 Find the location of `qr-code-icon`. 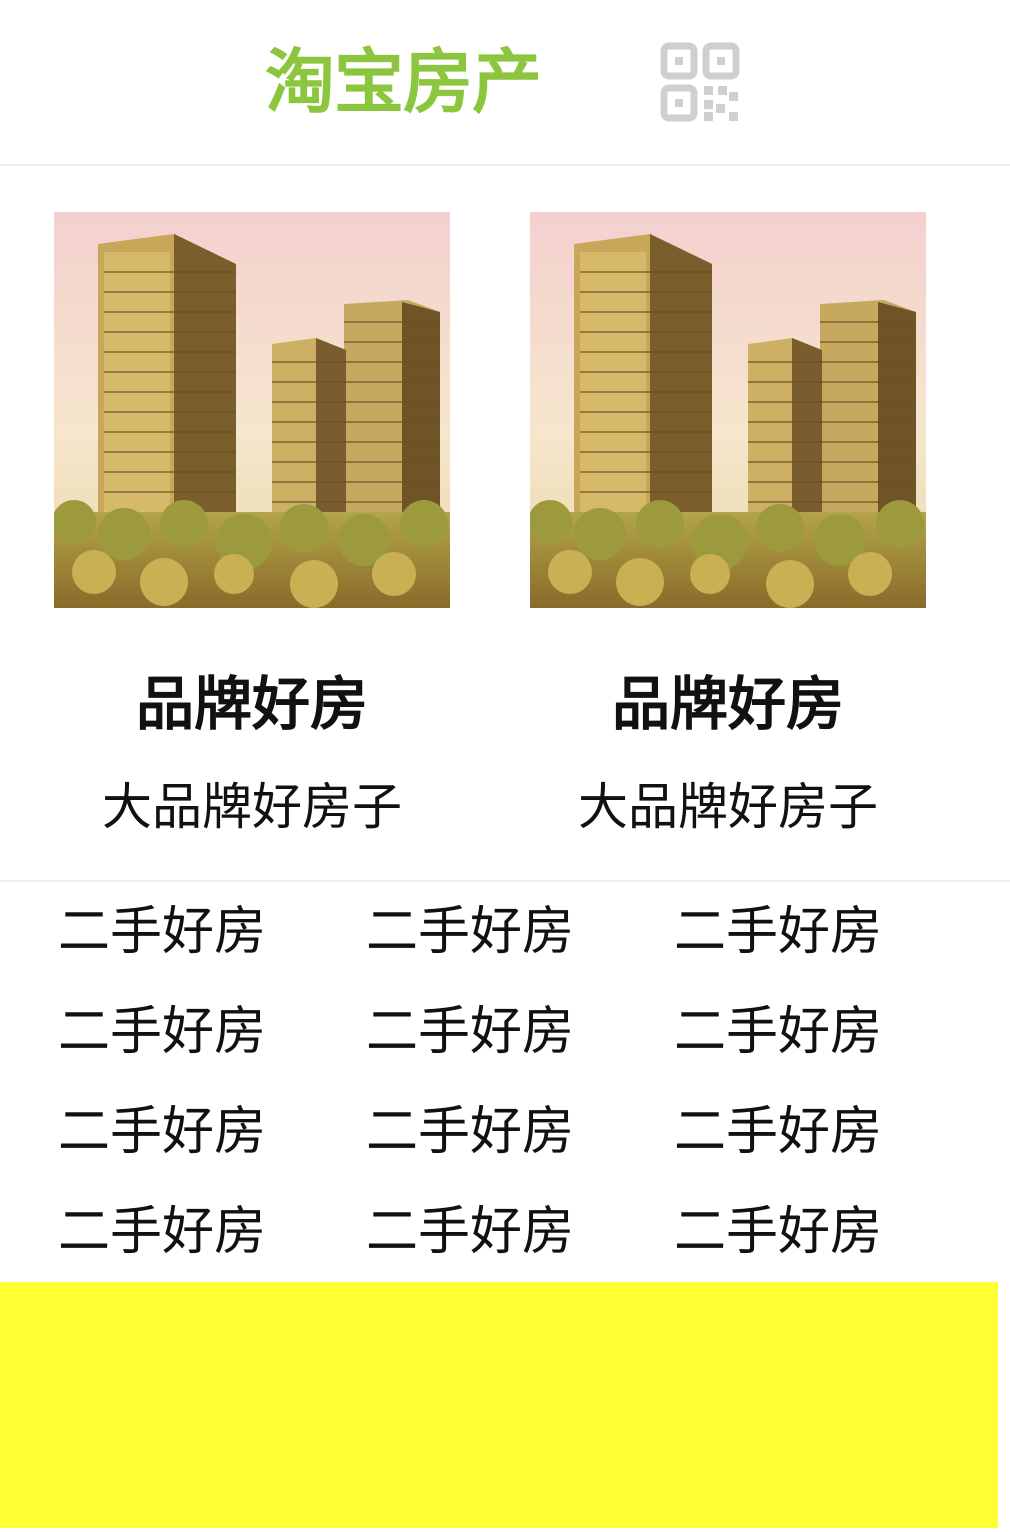

qr-code-icon is located at coordinates (700, 82).